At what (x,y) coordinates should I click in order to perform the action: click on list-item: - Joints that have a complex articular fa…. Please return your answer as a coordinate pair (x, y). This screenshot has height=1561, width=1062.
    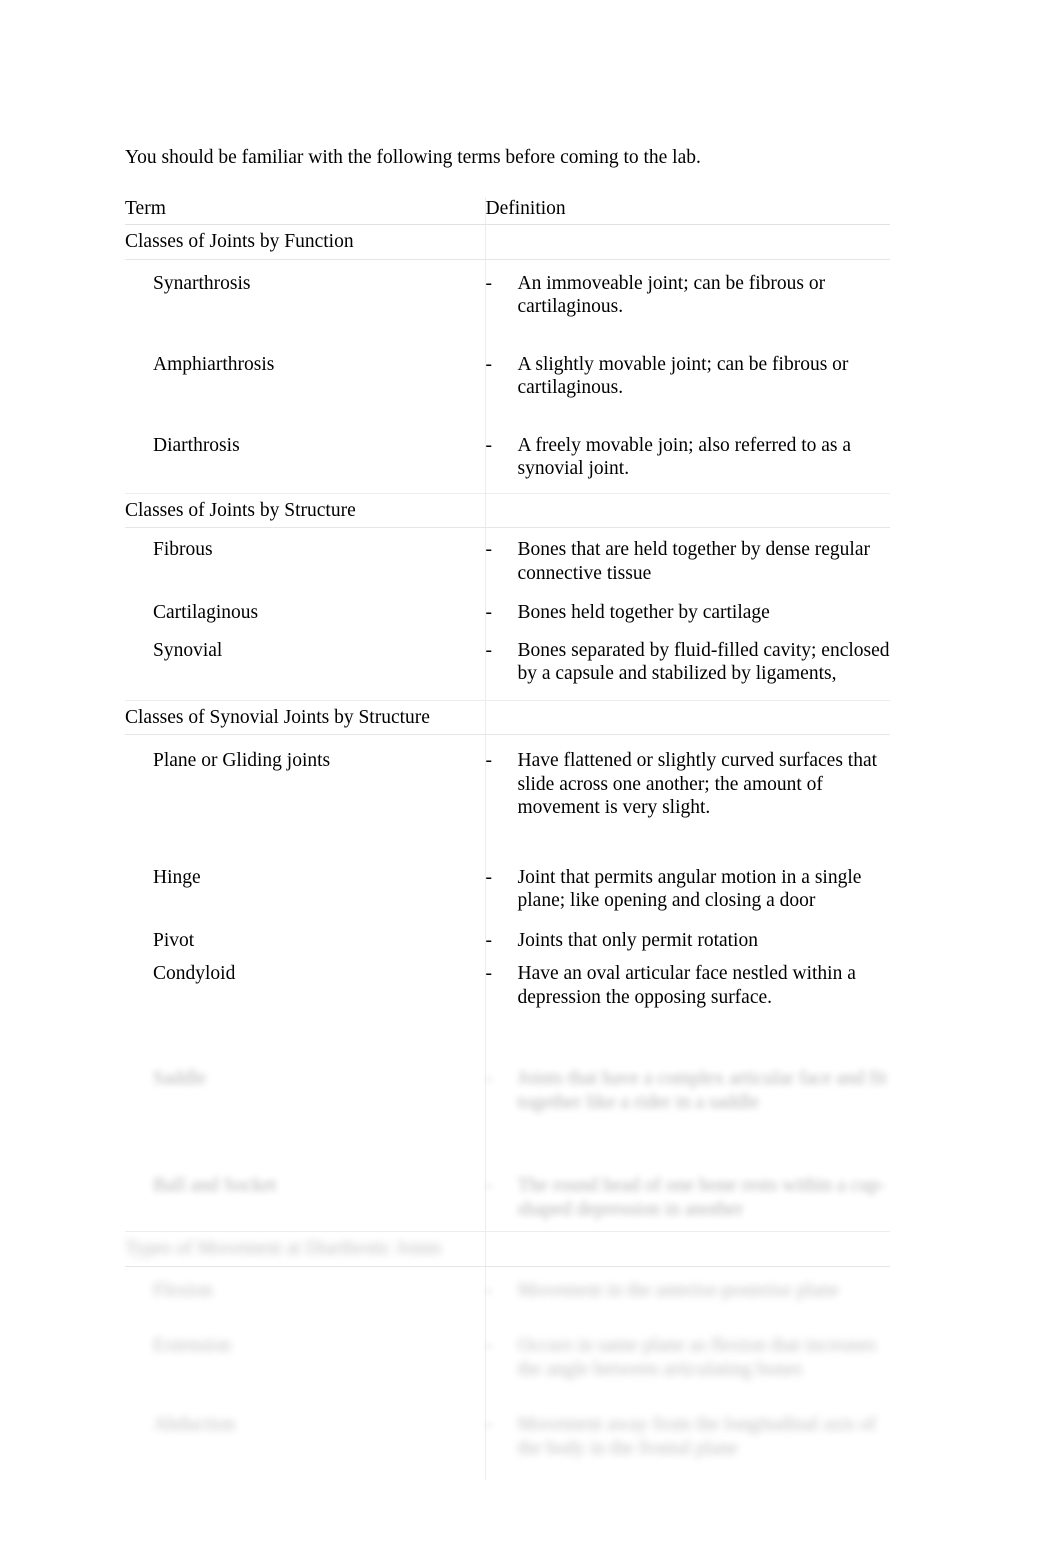
    Looking at the image, I should click on (688, 1088).